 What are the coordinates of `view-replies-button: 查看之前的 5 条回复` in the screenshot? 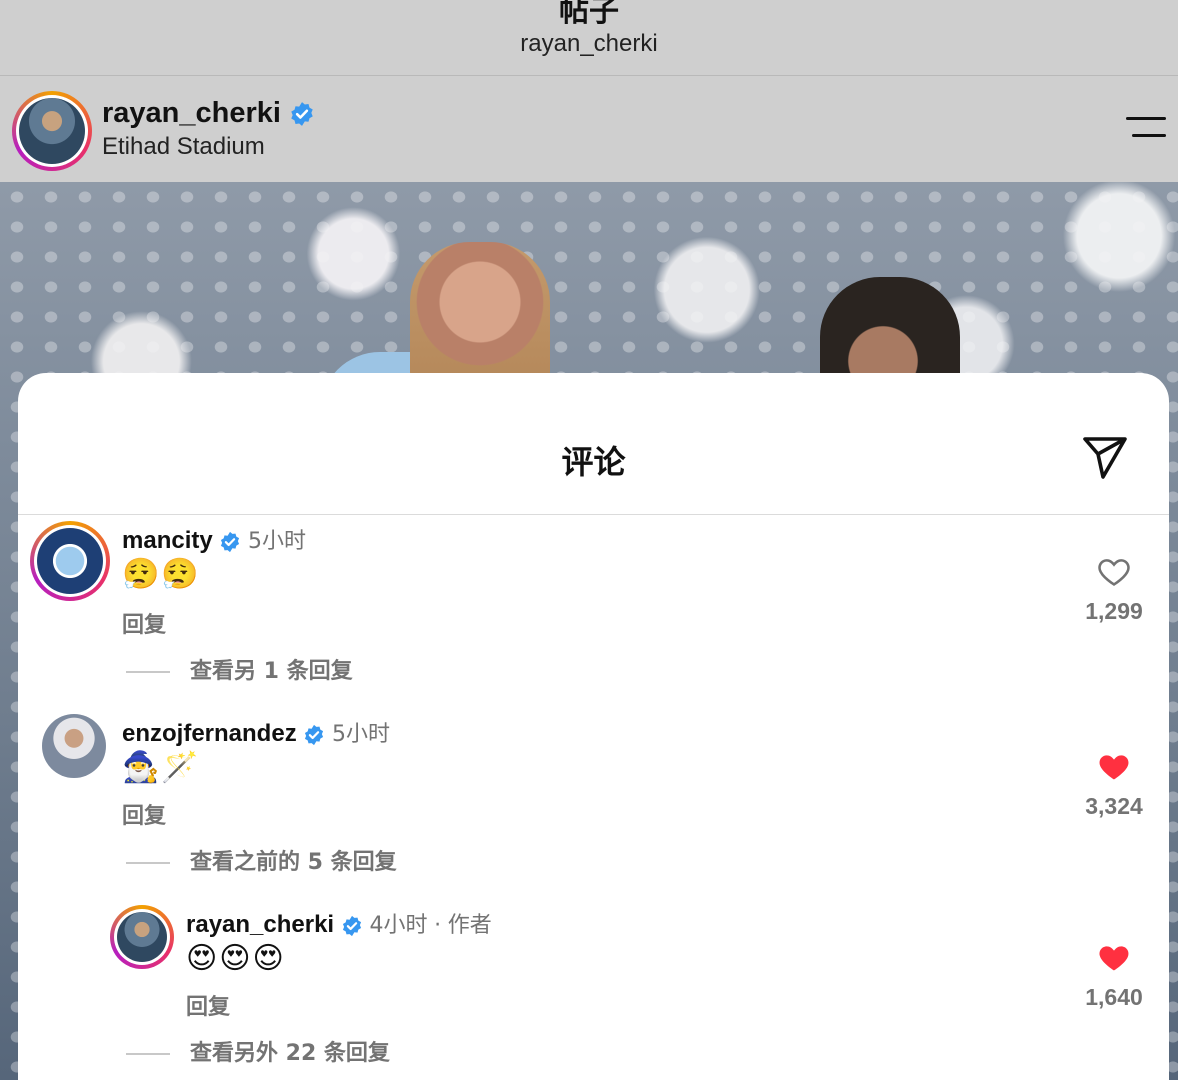 It's located at (261, 860).